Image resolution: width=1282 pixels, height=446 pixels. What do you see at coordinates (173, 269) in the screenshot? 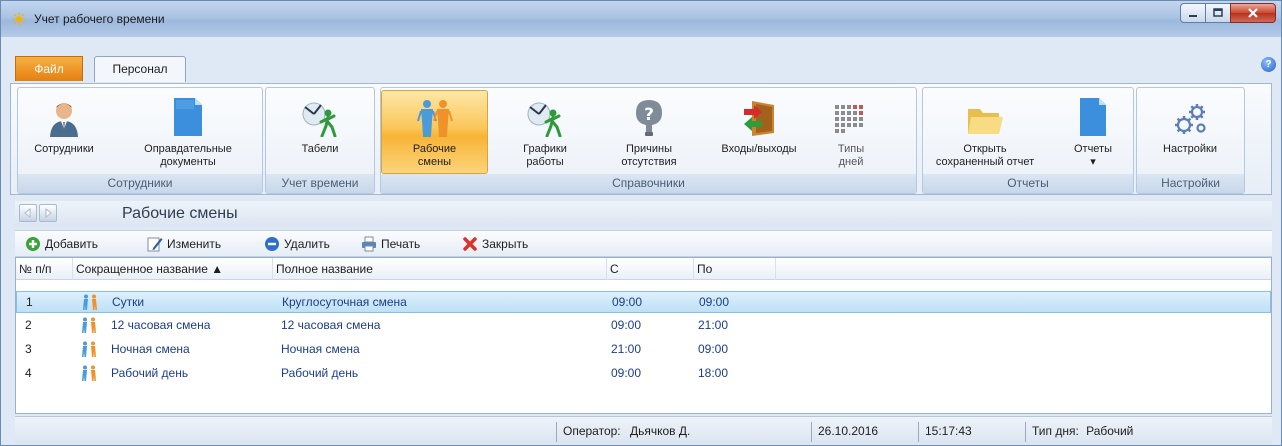
I see `column-header-short-name: Сокращенное название ▲` at bounding box center [173, 269].